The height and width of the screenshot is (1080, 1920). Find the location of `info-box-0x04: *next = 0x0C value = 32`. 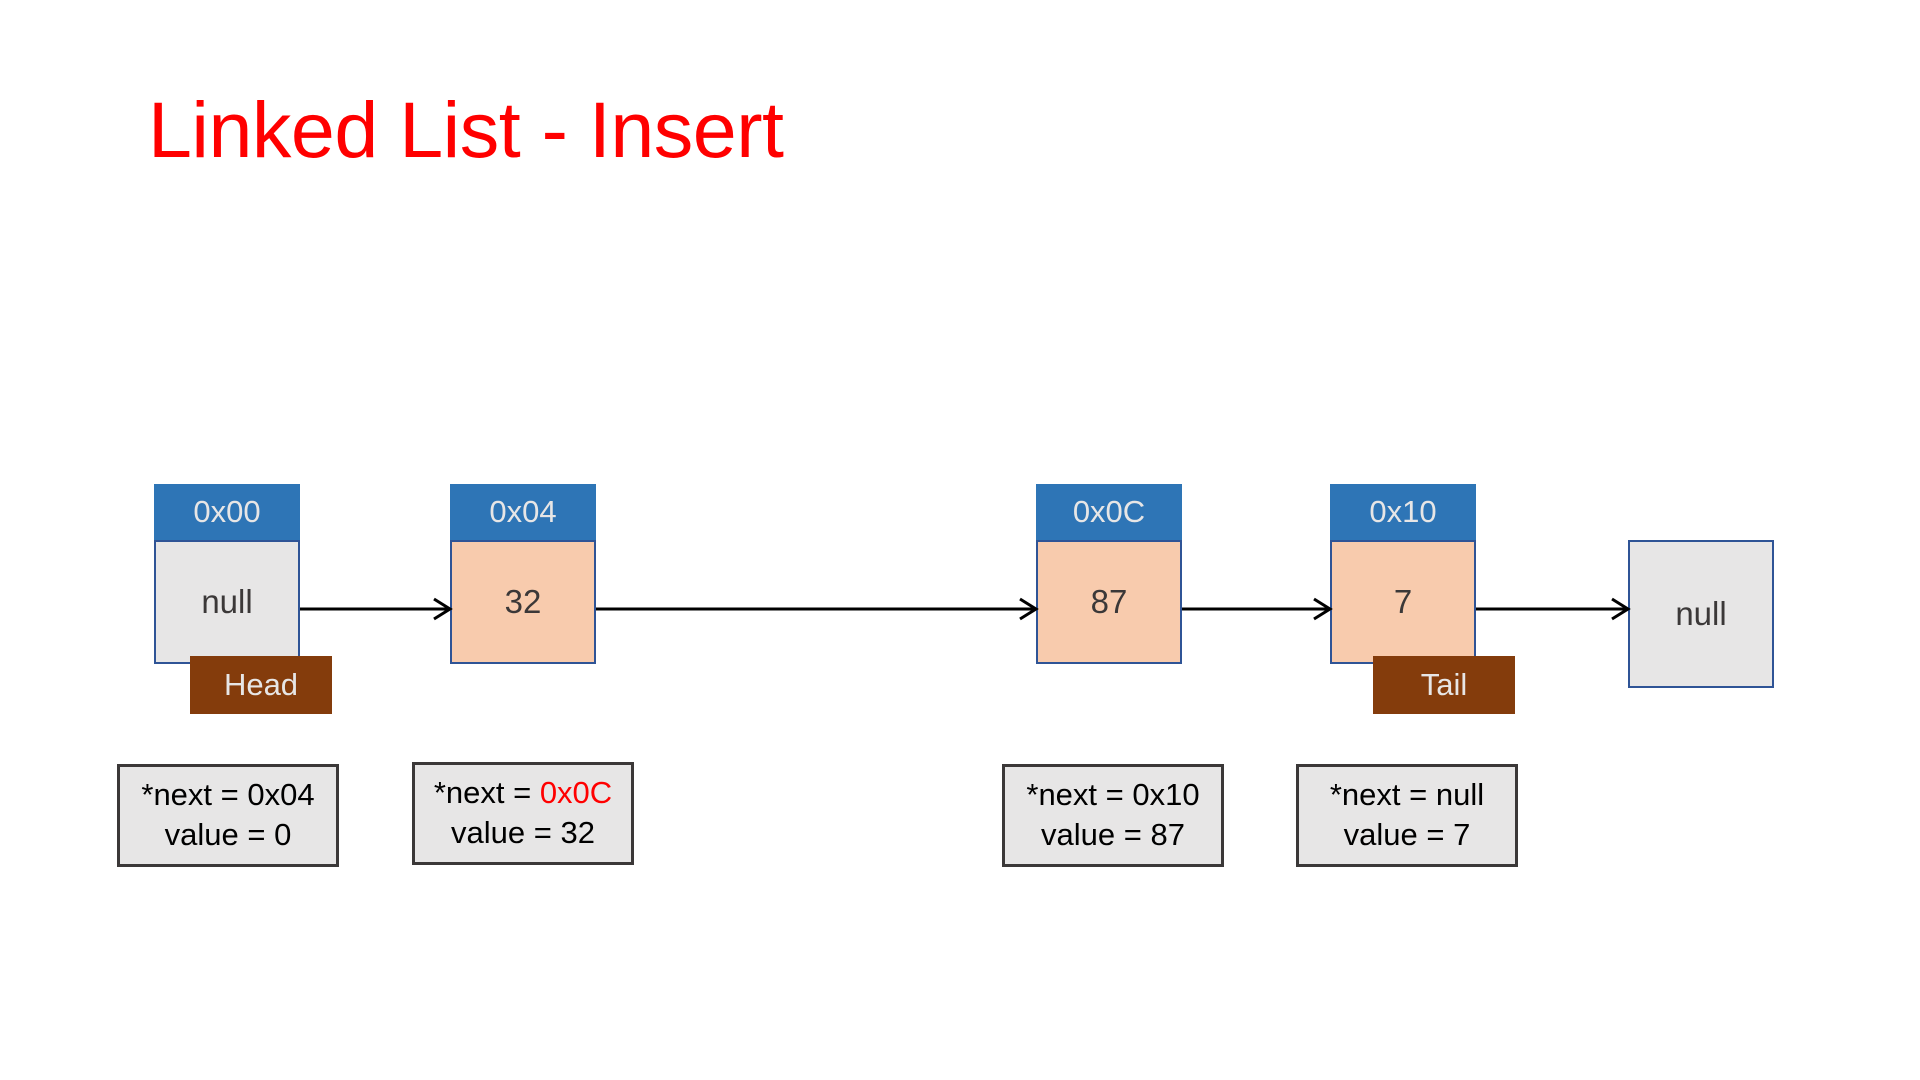

info-box-0x04: *next = 0x0C value = 32 is located at coordinates (523, 814).